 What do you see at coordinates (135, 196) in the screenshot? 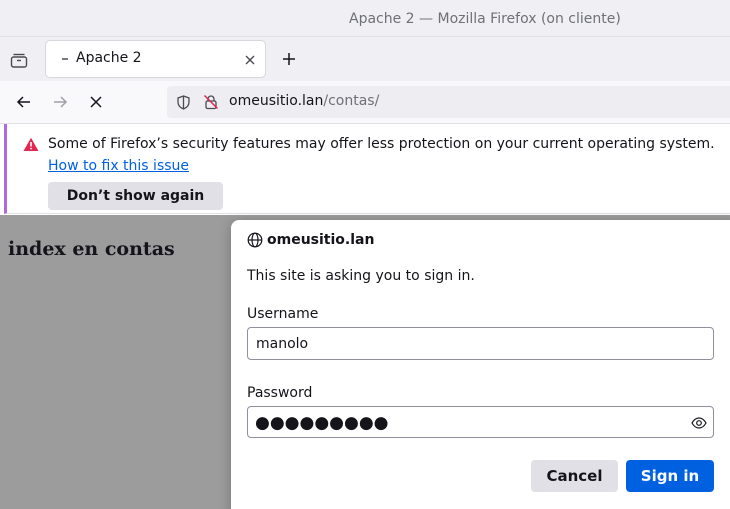
I see `dont-show-again-button: Don’t show again` at bounding box center [135, 196].